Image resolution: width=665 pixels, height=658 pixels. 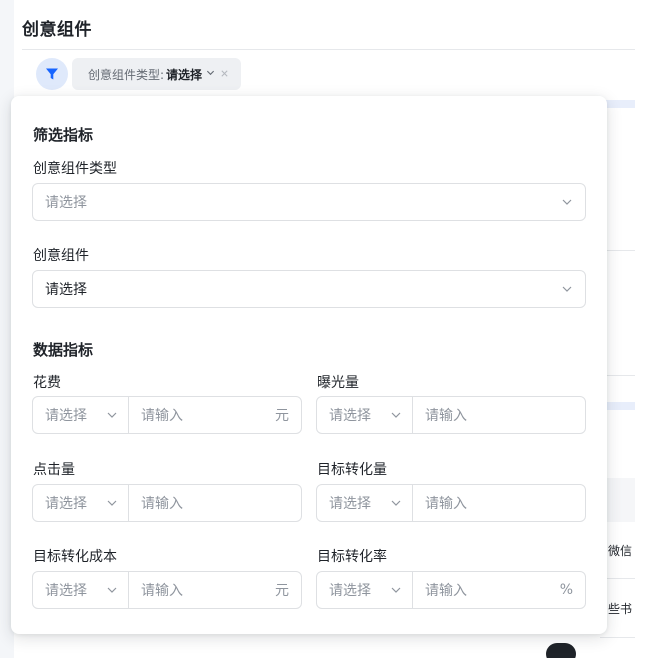 What do you see at coordinates (328, 49) in the screenshot?
I see `title-divider` at bounding box center [328, 49].